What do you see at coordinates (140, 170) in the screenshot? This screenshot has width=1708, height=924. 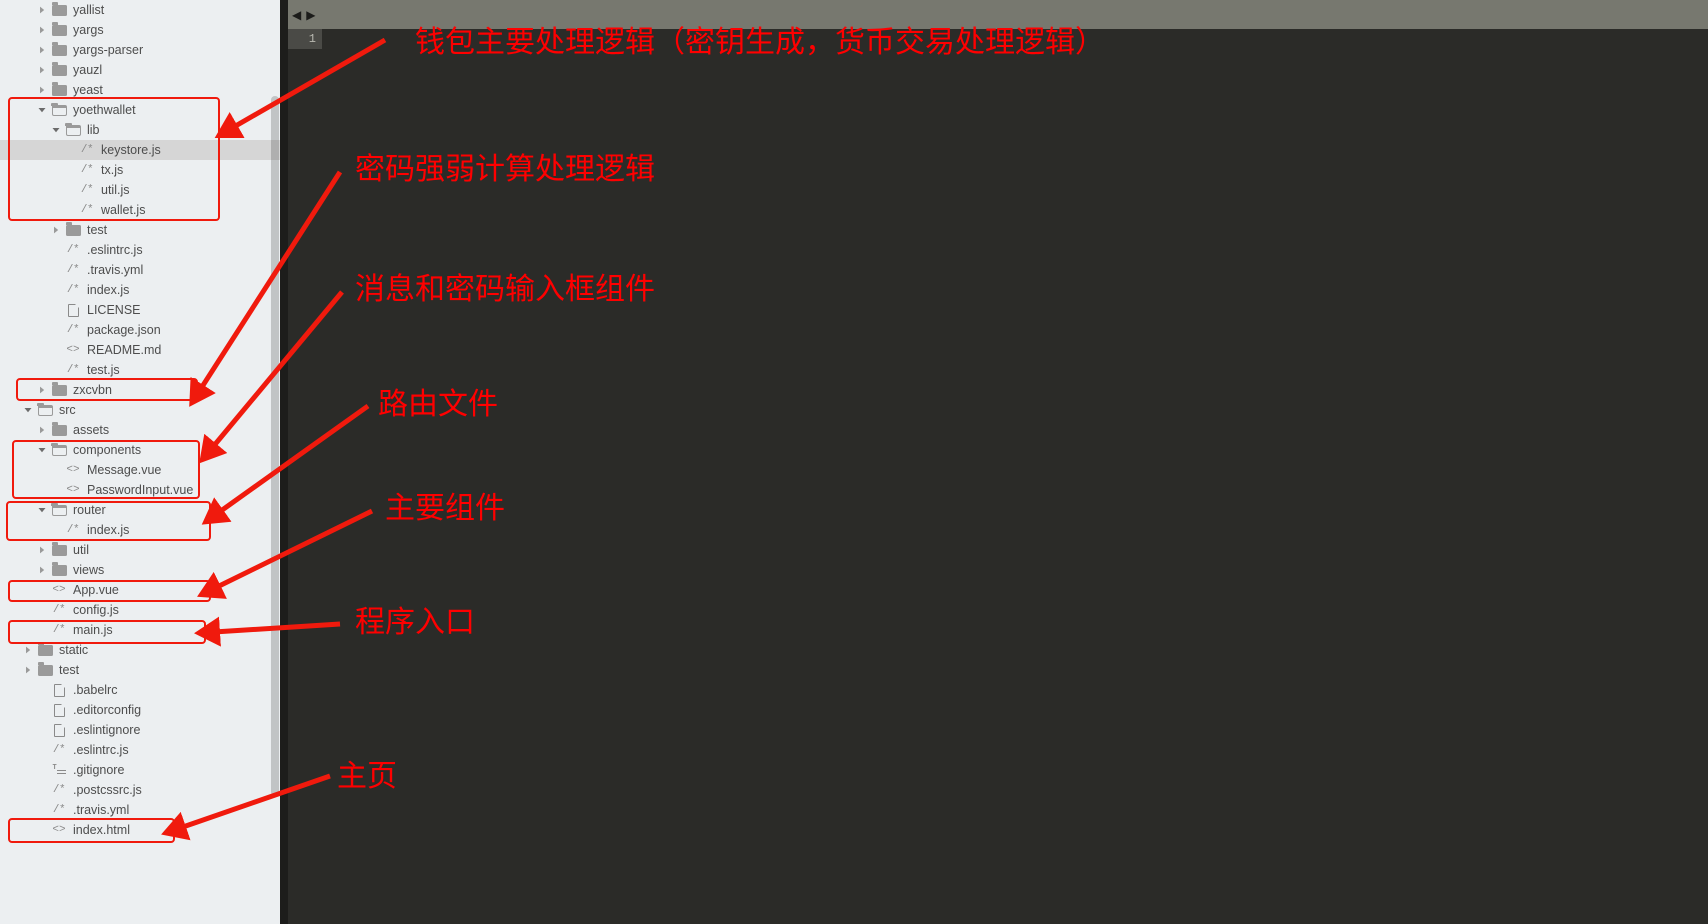 I see `tree-item-tx-js: /* tx.js` at bounding box center [140, 170].